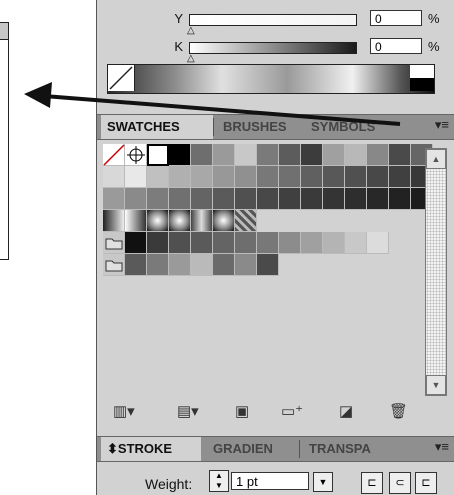  I want to click on swatch-options-icon: ▣, so click(242, 411).